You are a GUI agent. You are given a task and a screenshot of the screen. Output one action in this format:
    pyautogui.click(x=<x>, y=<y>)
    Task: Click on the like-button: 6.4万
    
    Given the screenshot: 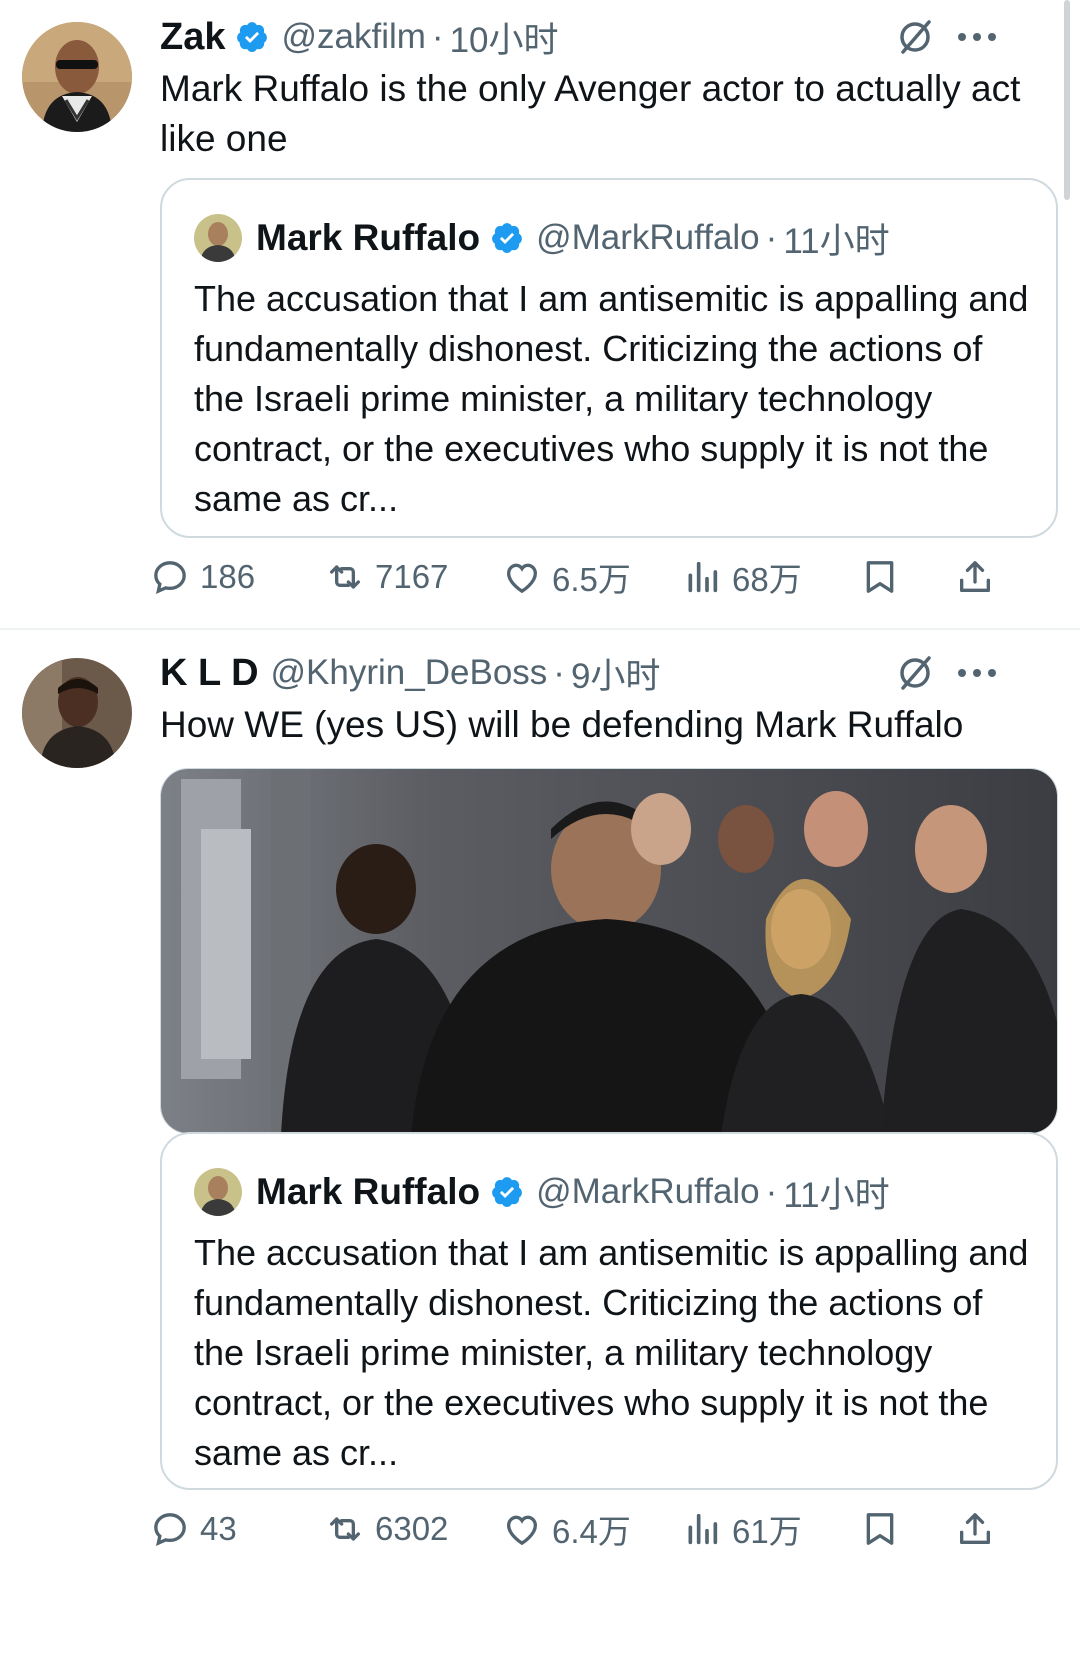 What is the action you would take?
    pyautogui.click(x=566, y=1529)
    